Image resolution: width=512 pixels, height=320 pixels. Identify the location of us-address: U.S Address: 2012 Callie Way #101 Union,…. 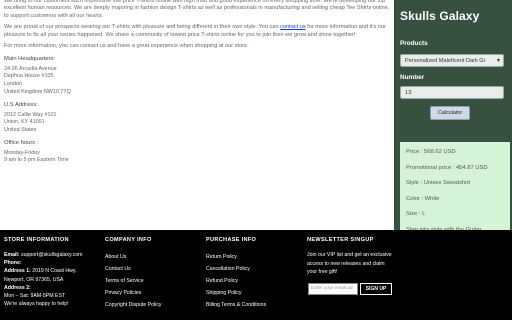
(198, 118).